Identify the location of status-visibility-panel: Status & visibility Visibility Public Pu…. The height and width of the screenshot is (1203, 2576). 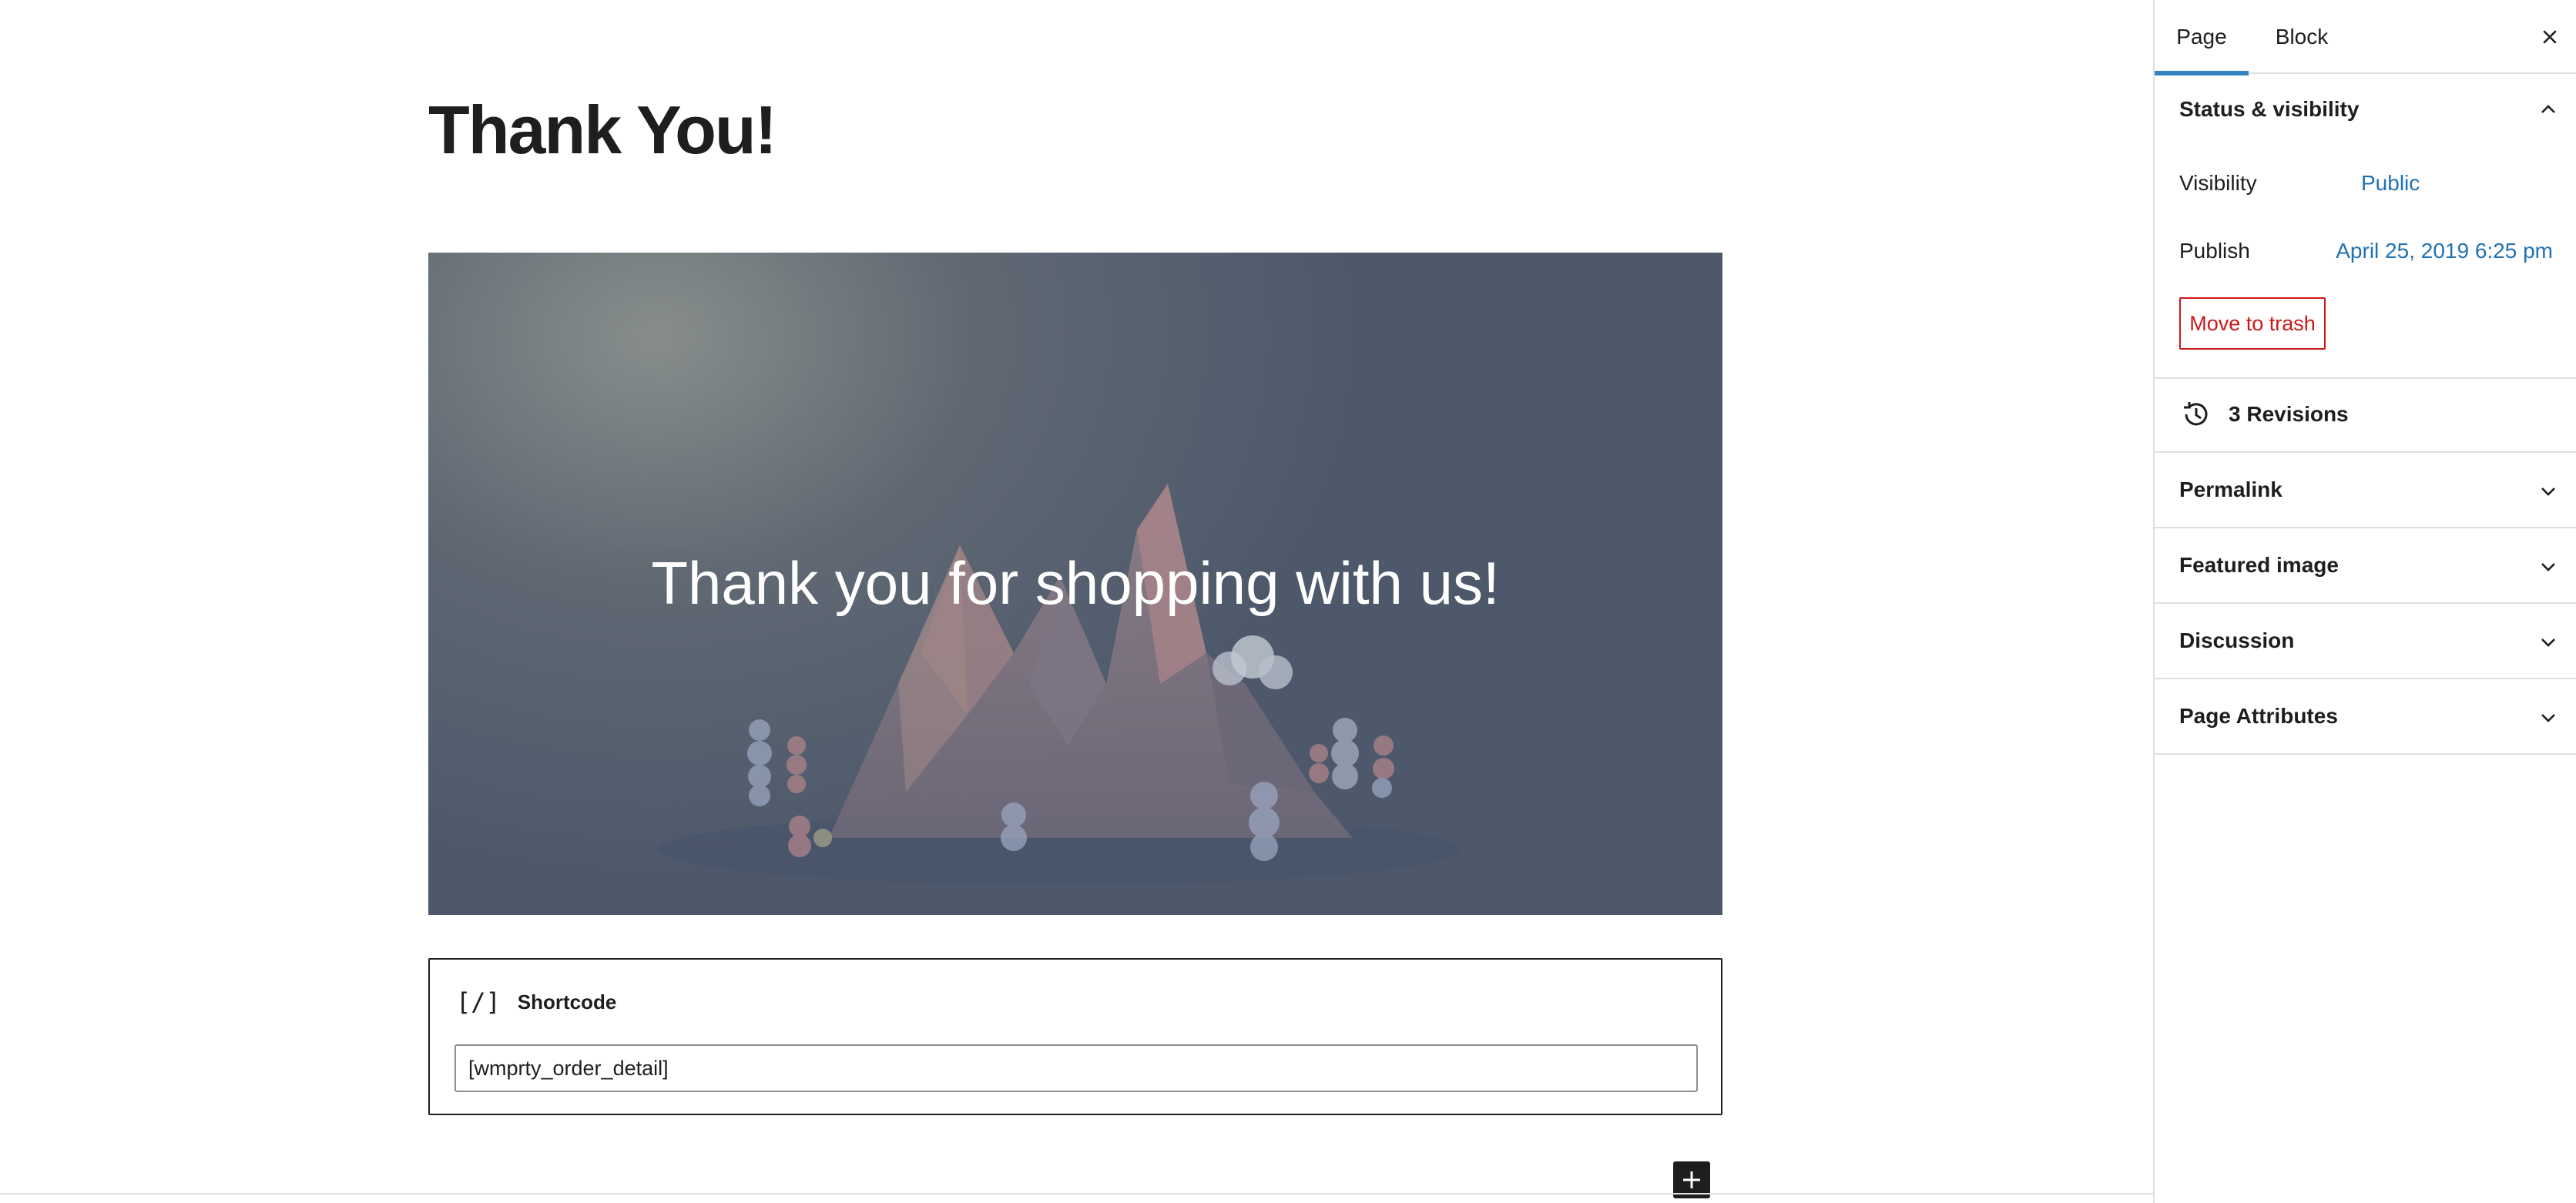
(2365, 227).